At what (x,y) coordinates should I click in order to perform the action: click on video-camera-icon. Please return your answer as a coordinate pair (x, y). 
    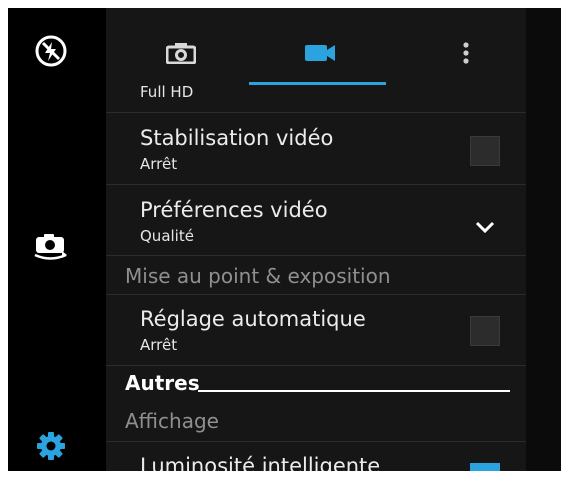
    Looking at the image, I should click on (320, 53).